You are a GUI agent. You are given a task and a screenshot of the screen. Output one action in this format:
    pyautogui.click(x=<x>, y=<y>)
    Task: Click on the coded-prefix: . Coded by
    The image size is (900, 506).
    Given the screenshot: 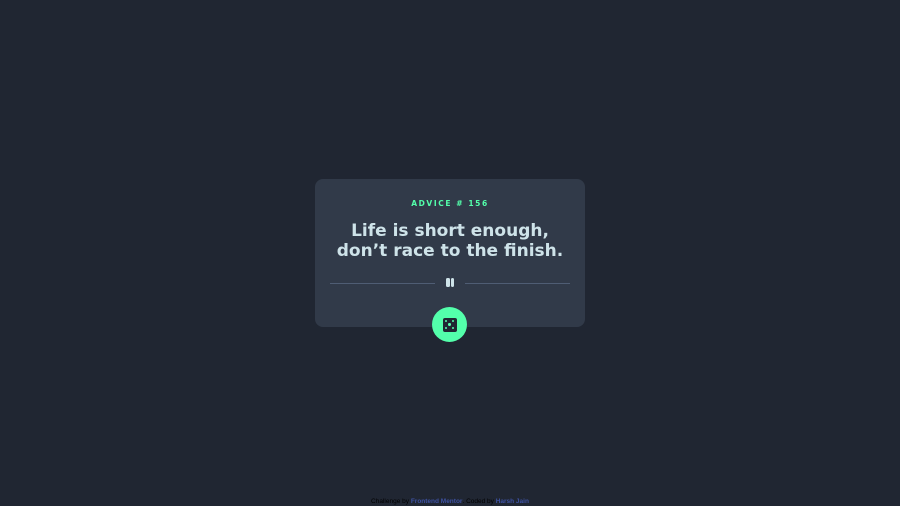 What is the action you would take?
    pyautogui.click(x=478, y=501)
    